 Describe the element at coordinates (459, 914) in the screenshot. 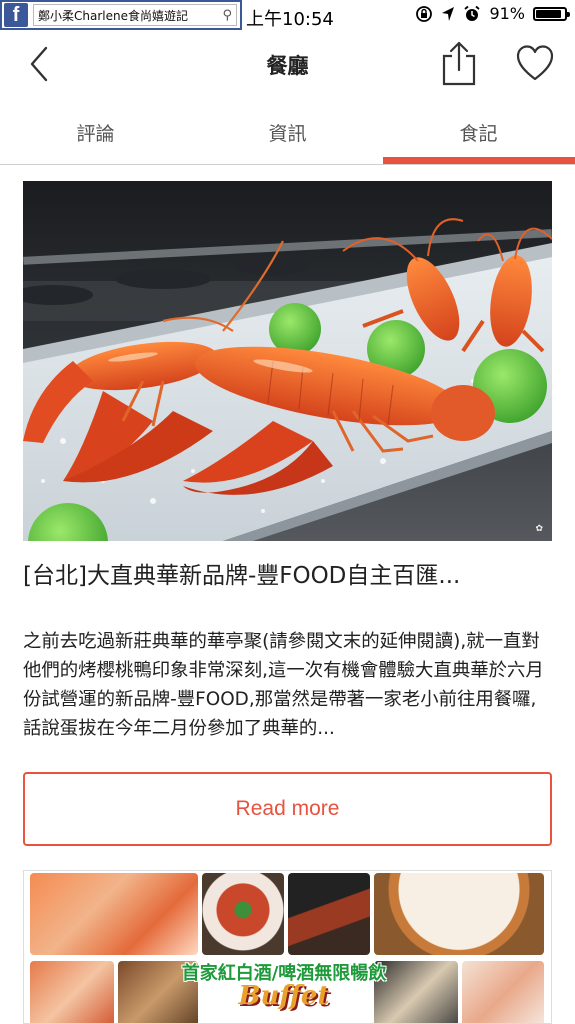

I see `collage-sushi-rice-photo` at that location.